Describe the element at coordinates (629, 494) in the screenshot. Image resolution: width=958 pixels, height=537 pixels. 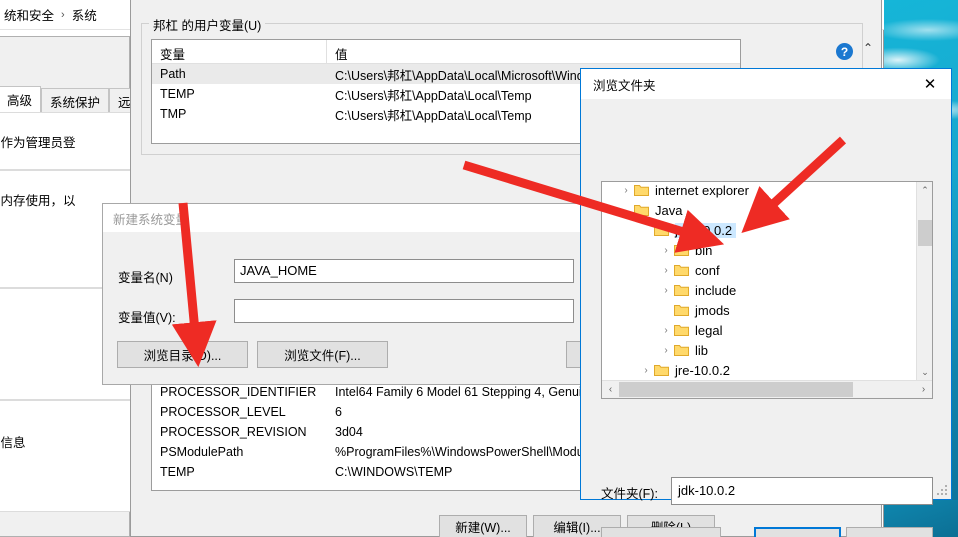
I see `folder-name-label: 文件夹(F):` at that location.